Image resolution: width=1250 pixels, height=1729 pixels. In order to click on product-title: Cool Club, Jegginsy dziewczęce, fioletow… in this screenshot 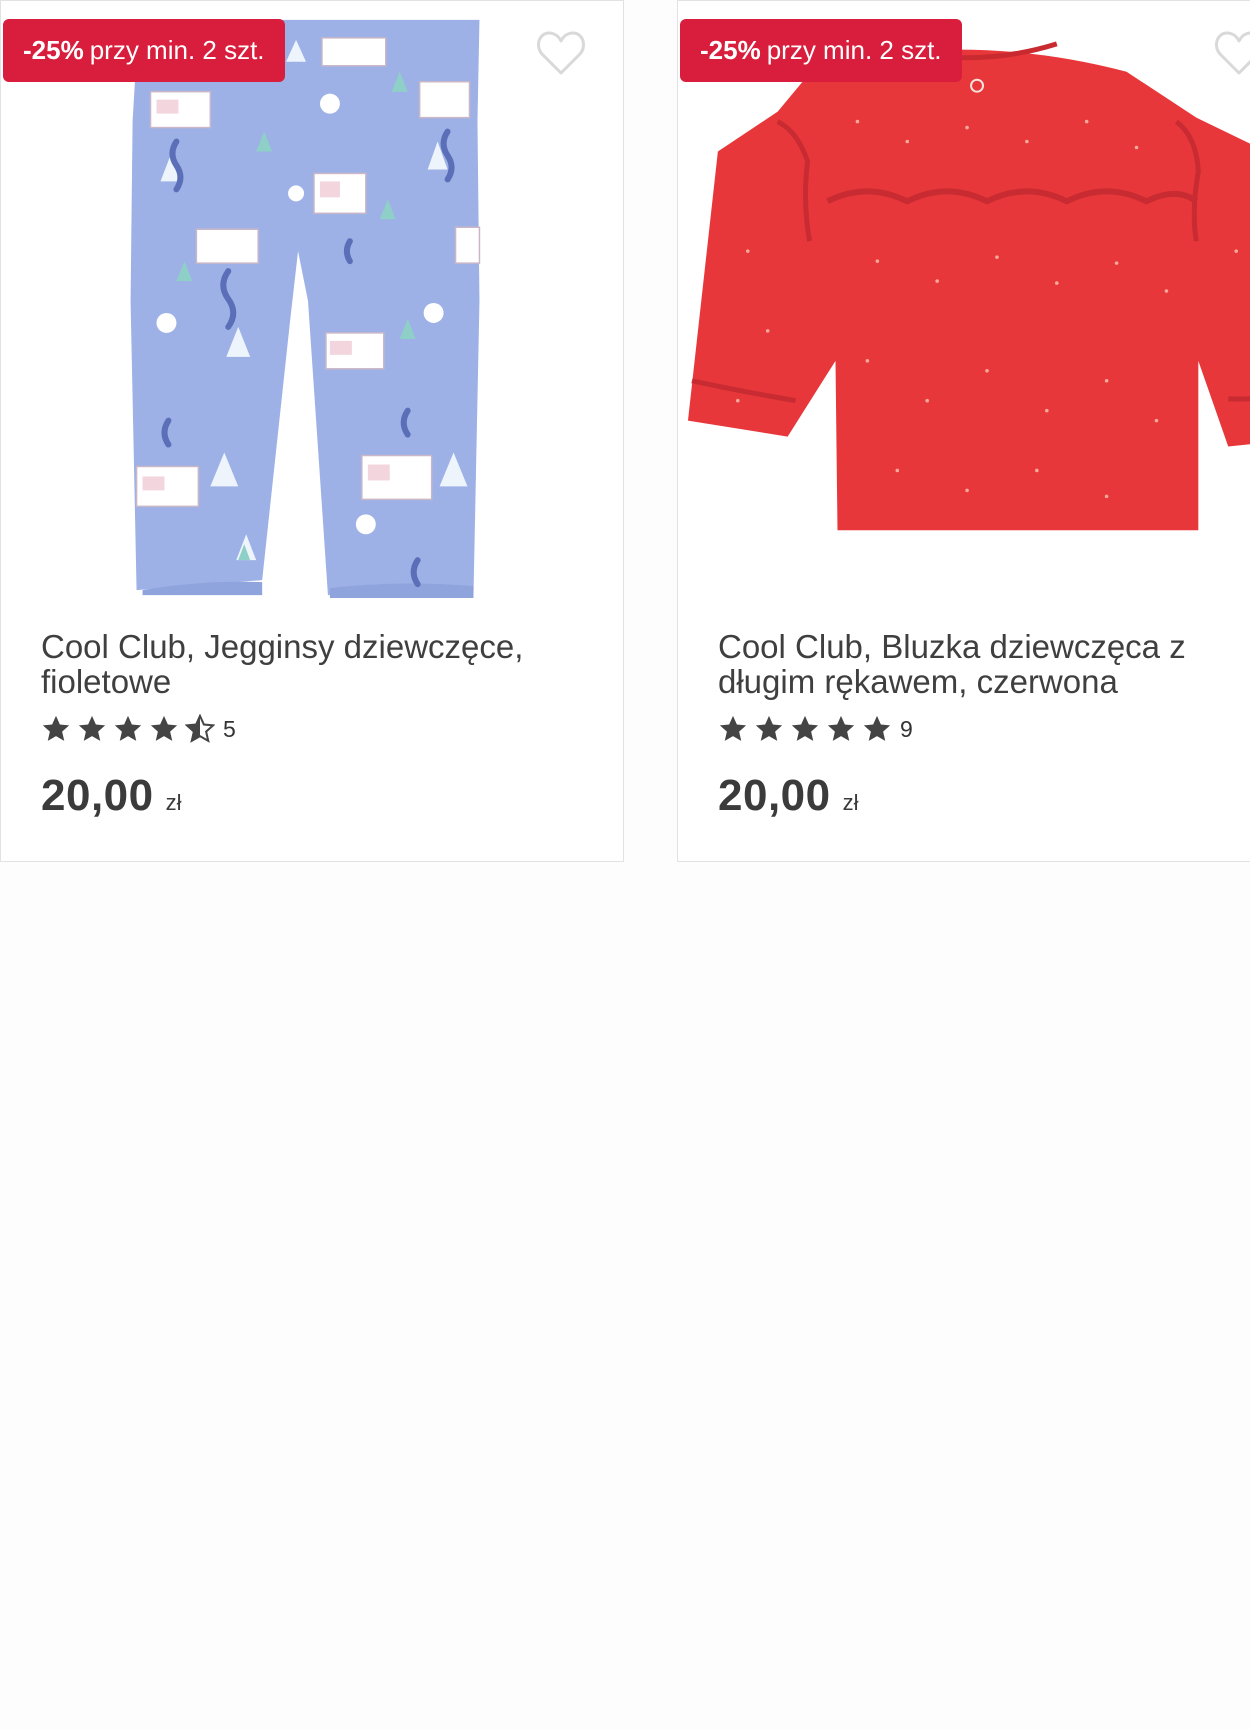, I will do `click(321, 664)`.